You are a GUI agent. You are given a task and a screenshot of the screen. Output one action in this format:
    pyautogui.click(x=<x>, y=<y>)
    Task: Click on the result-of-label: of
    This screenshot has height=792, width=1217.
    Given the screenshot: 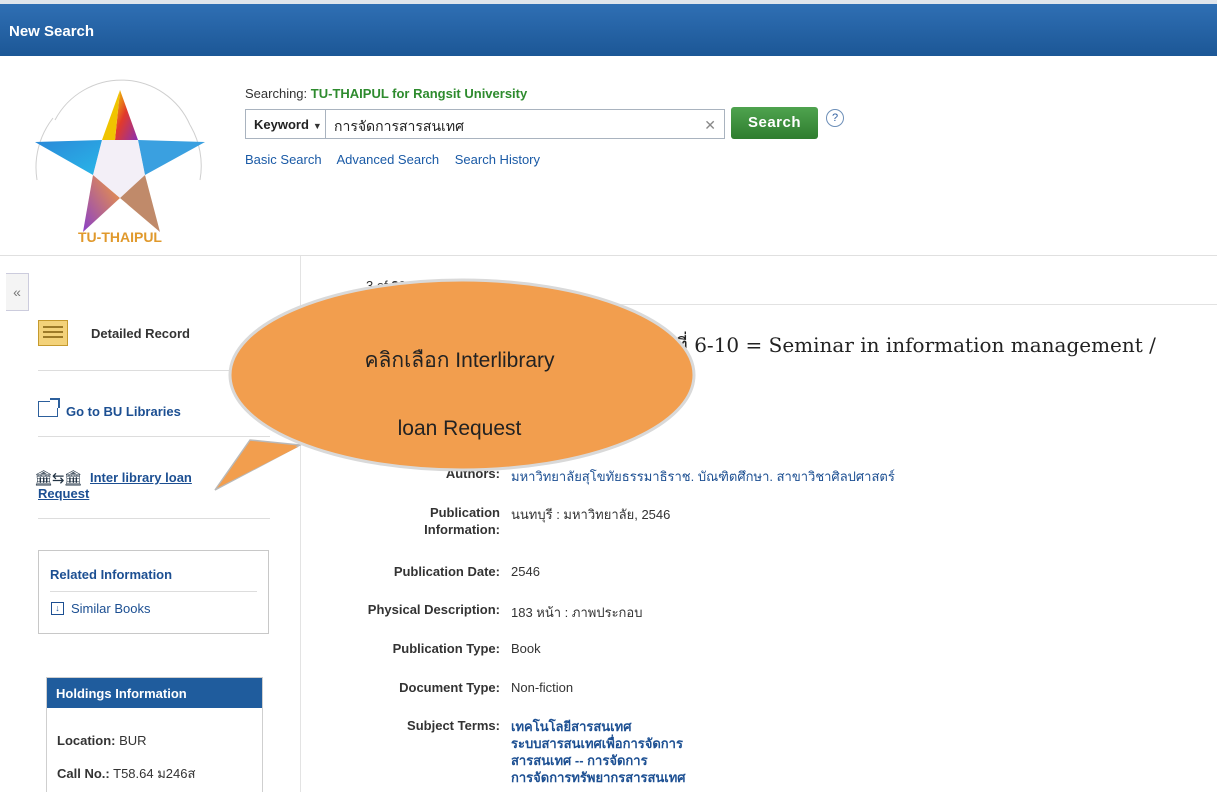 What is the action you would take?
    pyautogui.click(x=382, y=285)
    